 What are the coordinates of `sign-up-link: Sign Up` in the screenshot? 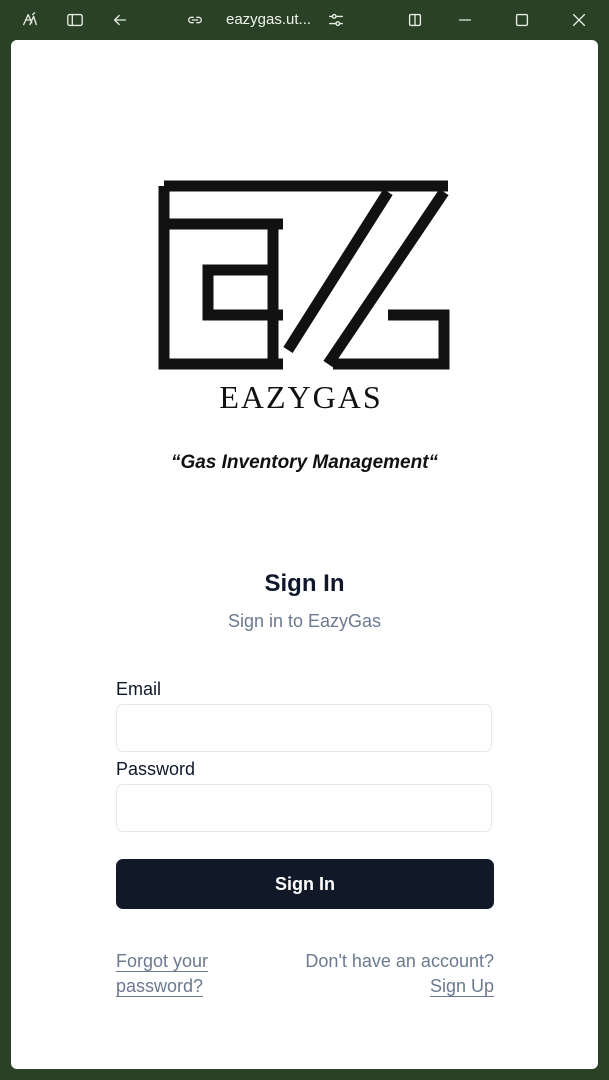 It's located at (461, 986).